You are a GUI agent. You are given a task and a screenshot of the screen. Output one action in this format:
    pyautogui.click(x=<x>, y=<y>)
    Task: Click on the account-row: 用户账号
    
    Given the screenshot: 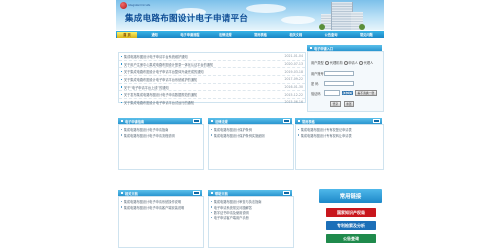 What is the action you would take?
    pyautogui.click(x=332, y=74)
    